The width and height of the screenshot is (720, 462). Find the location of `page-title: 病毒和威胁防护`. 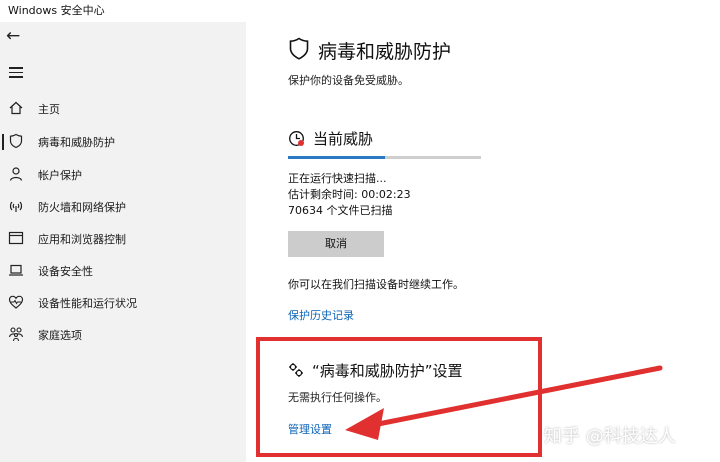

page-title: 病毒和威胁防护 is located at coordinates (385, 52).